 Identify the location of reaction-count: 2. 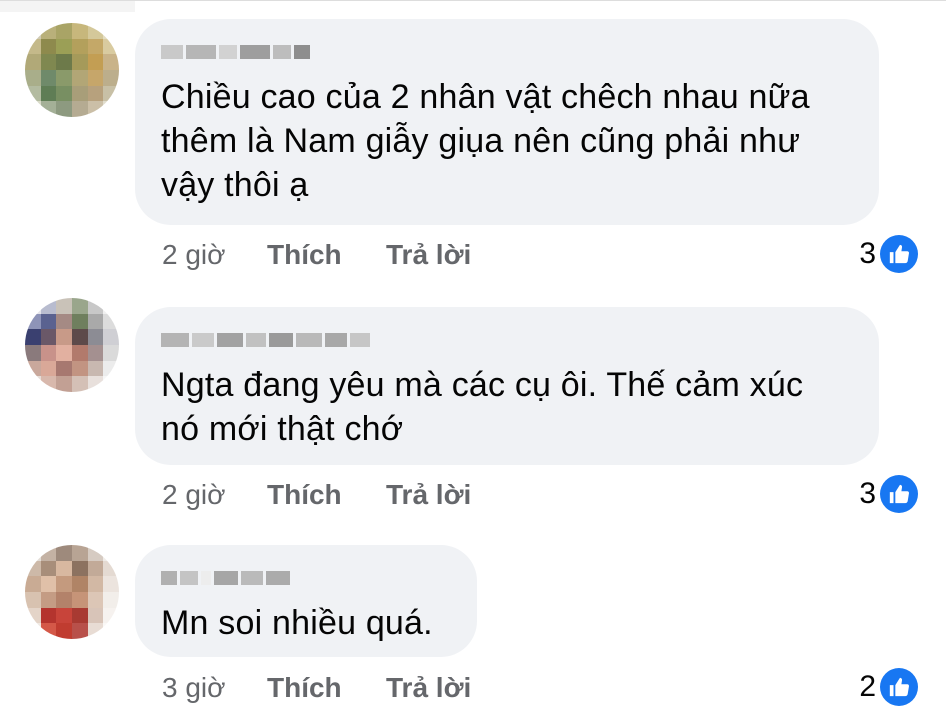
(867, 686).